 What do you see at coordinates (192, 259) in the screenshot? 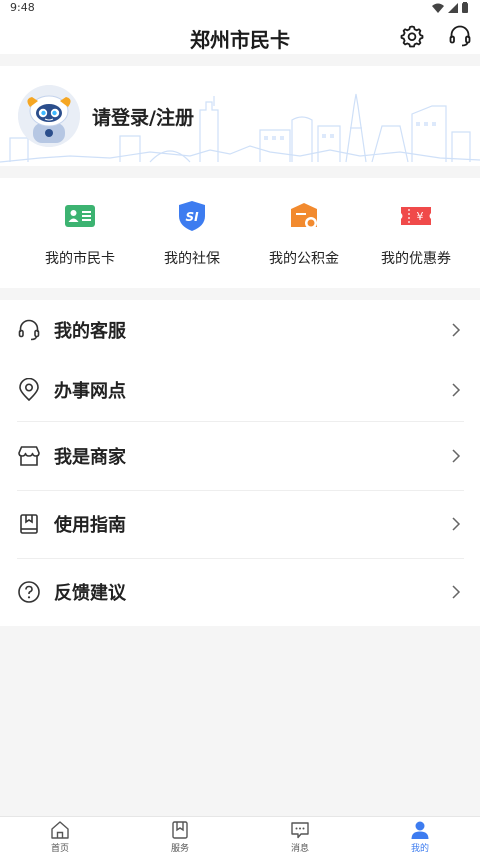
I see `quick-action-label: 我的社保` at bounding box center [192, 259].